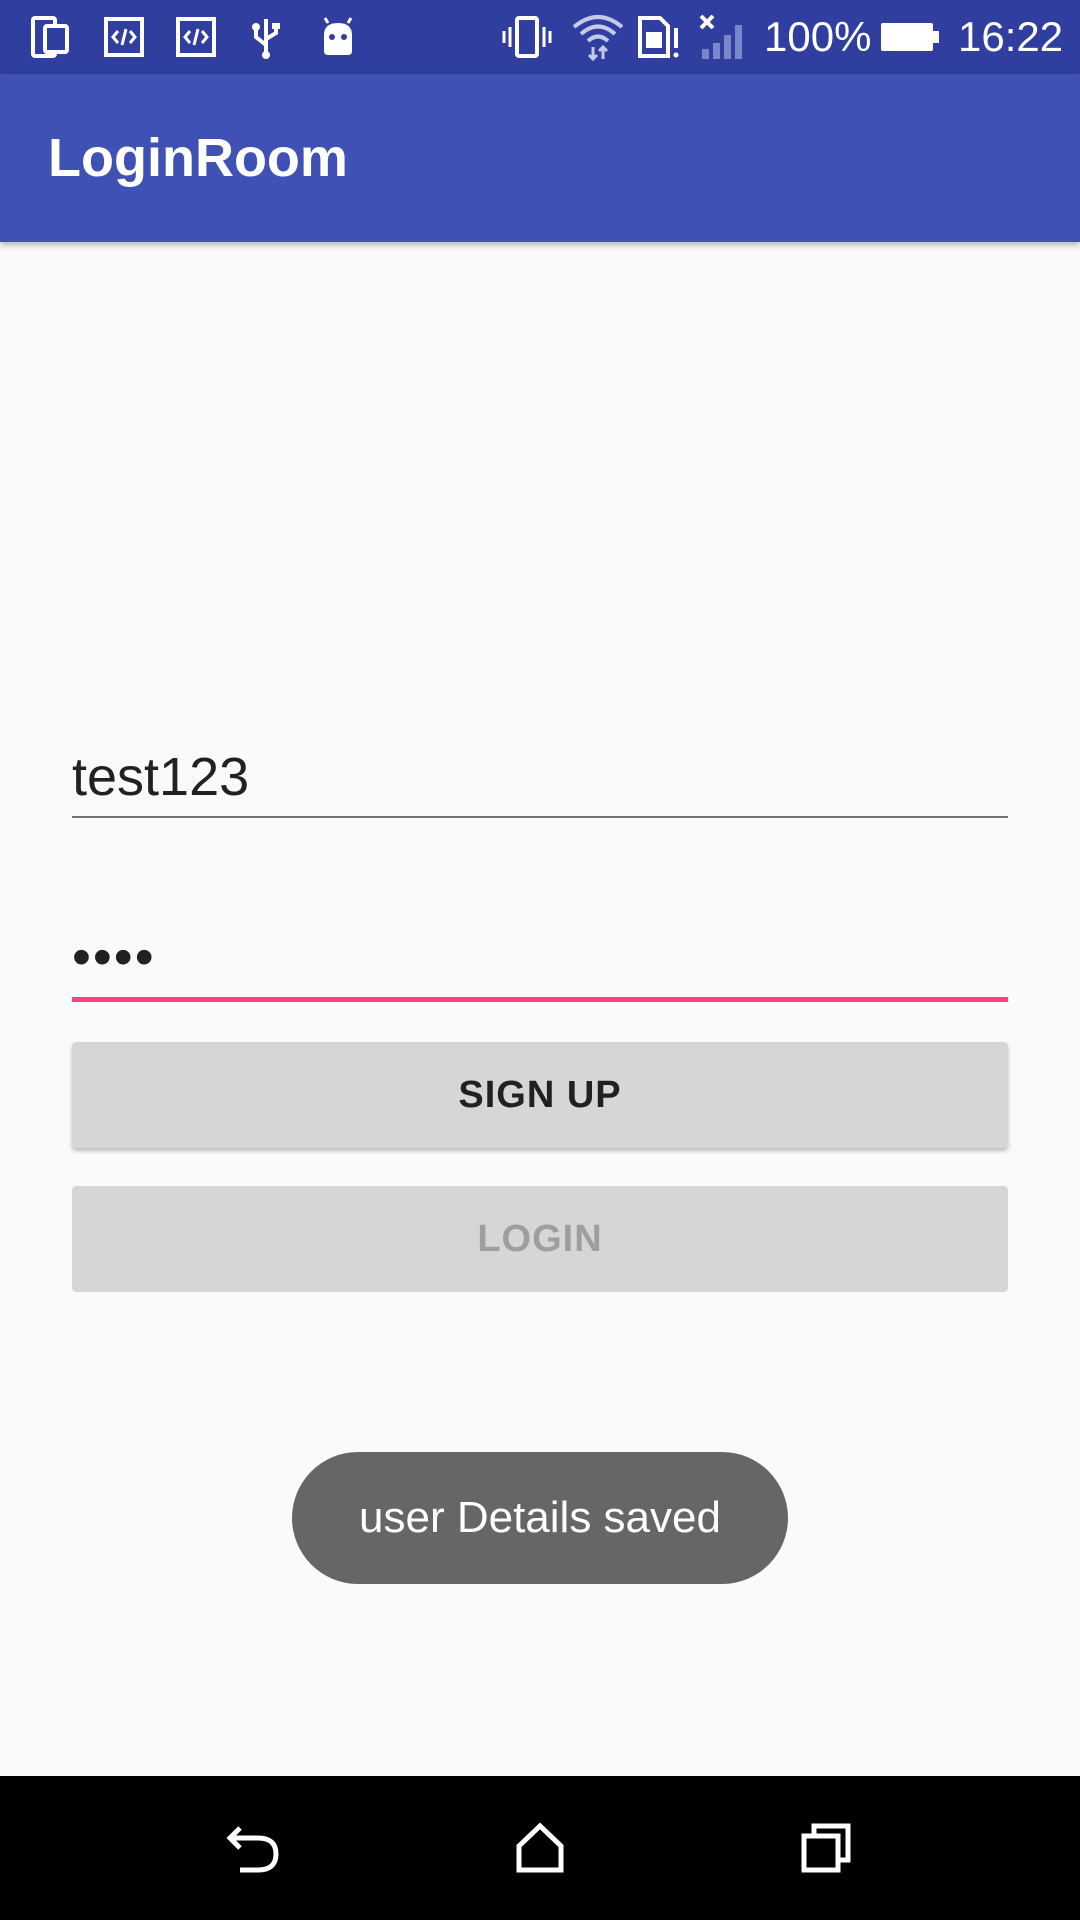 The width and height of the screenshot is (1080, 1920). What do you see at coordinates (540, 1518) in the screenshot?
I see `toast-message: user Details saved` at bounding box center [540, 1518].